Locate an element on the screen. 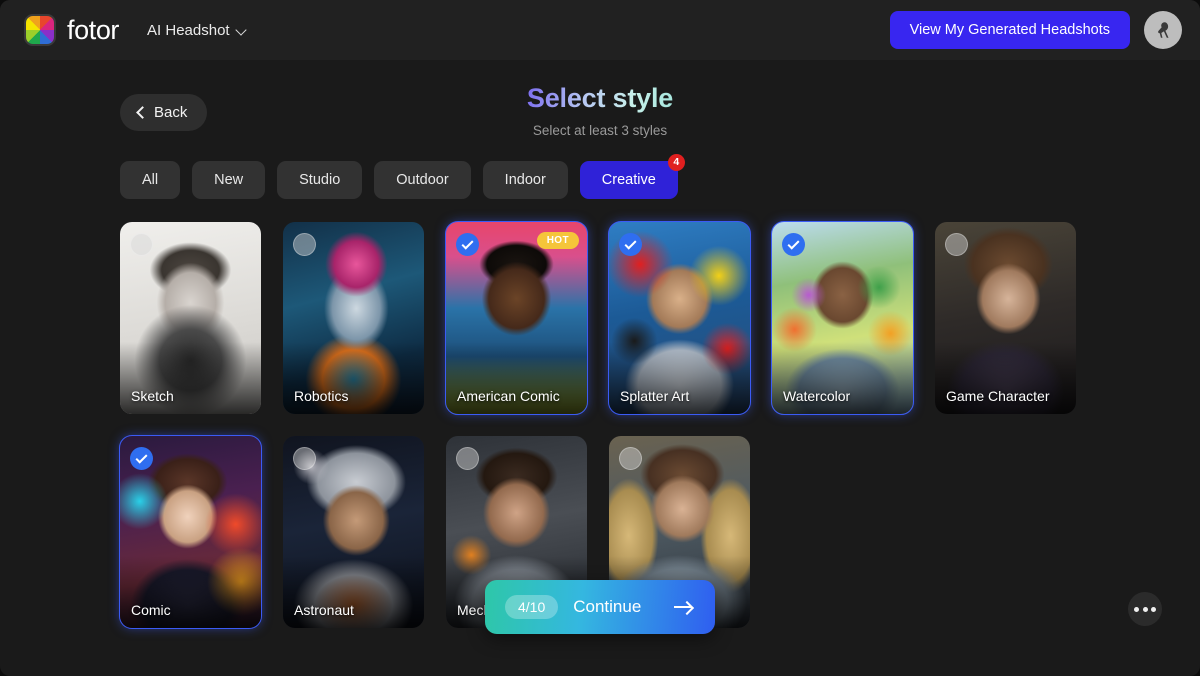  style-card-label: Watercolor is located at coordinates (817, 395).